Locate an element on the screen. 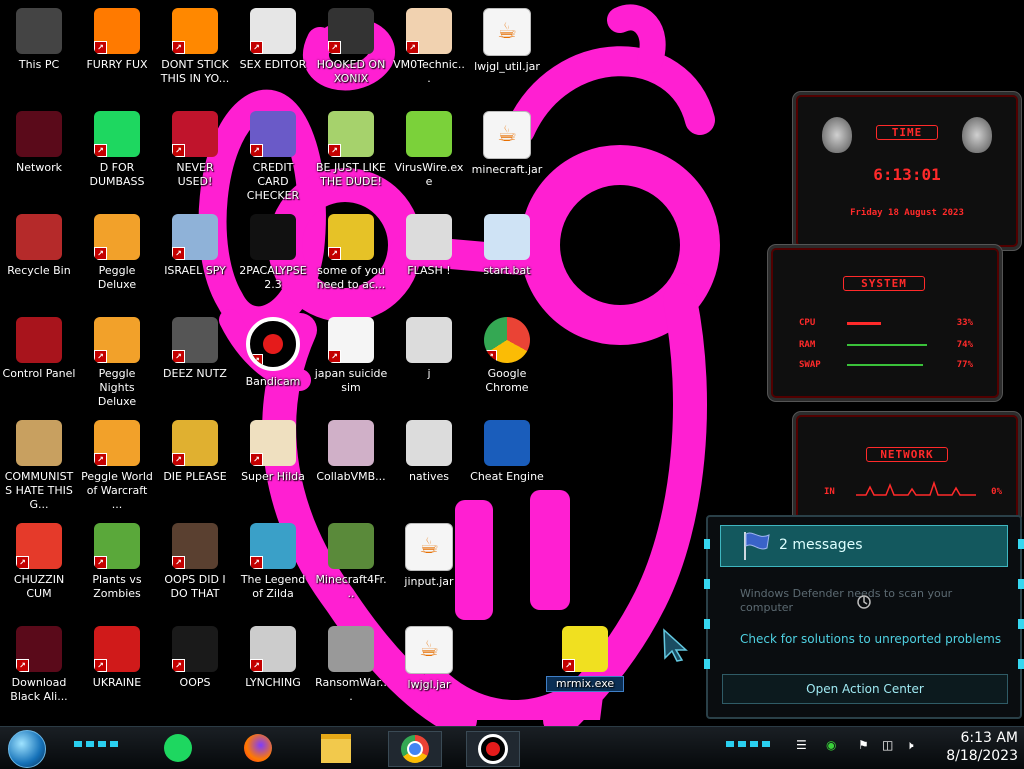 The height and width of the screenshot is (769, 1024). desktop-icon-label: minecraft.jar is located at coordinates (507, 169).